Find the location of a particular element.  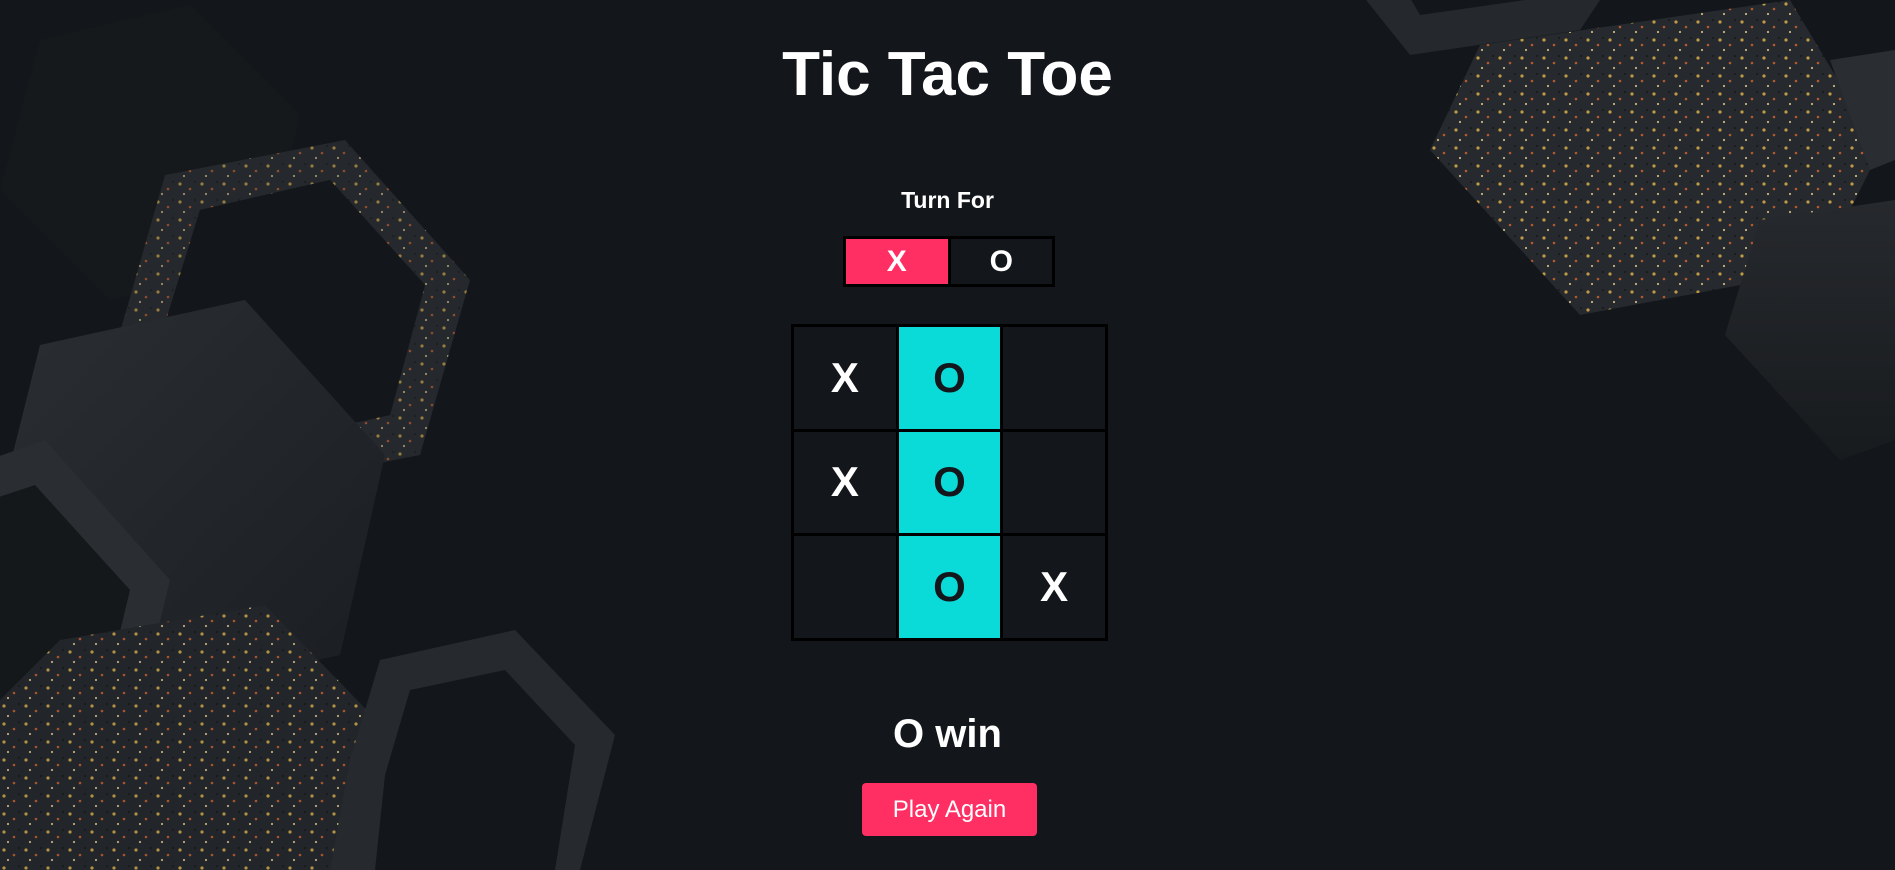

turn-option-o: O is located at coordinates (1001, 261).